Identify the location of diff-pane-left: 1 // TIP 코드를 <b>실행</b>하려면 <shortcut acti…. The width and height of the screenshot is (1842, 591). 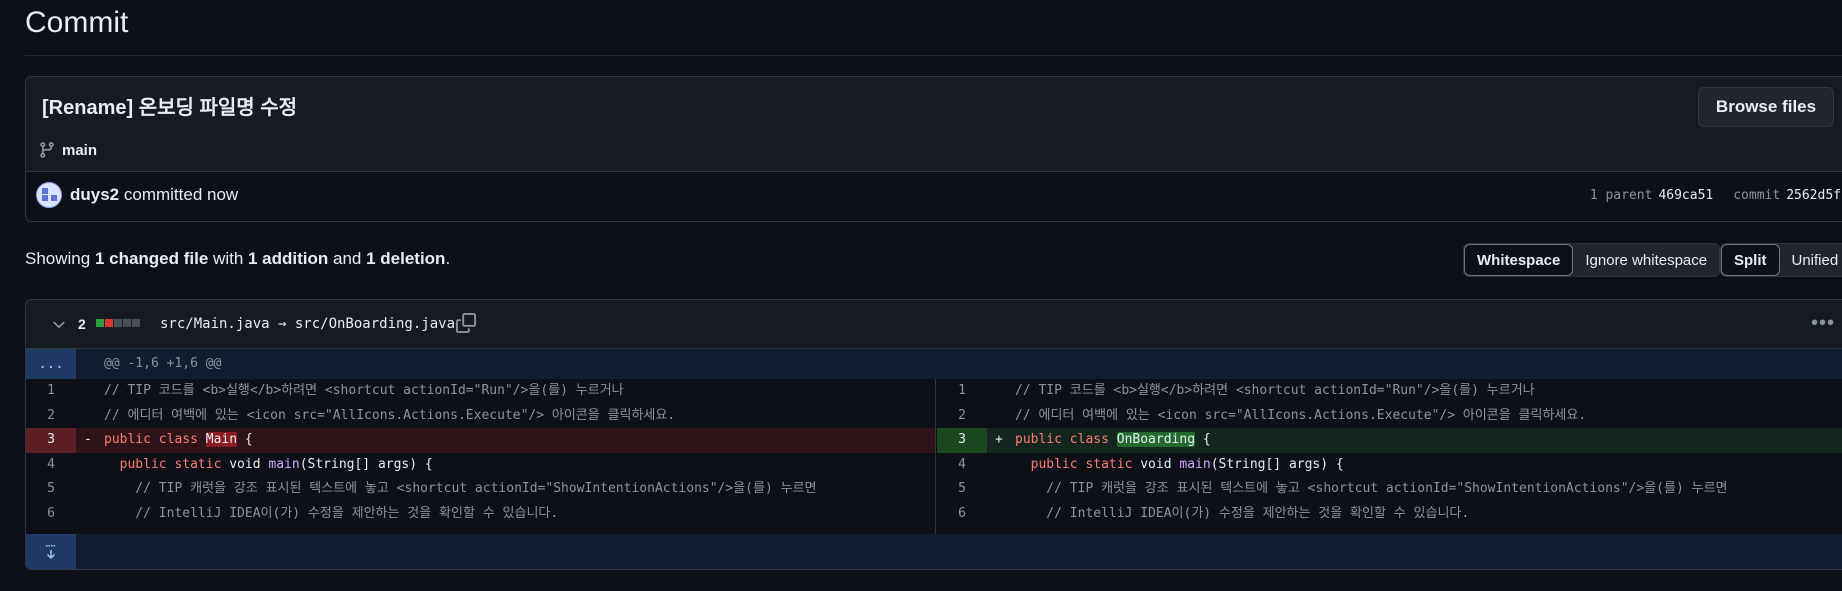
(481, 456).